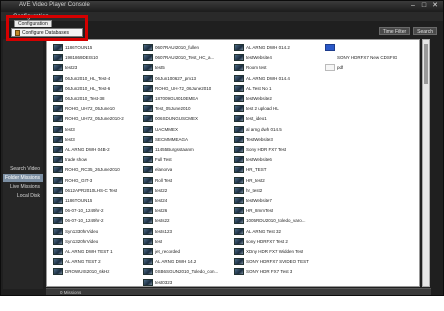 The width and height of the screenshot is (444, 311). I want to click on mission-item: jet_recorded, so click(188, 251).